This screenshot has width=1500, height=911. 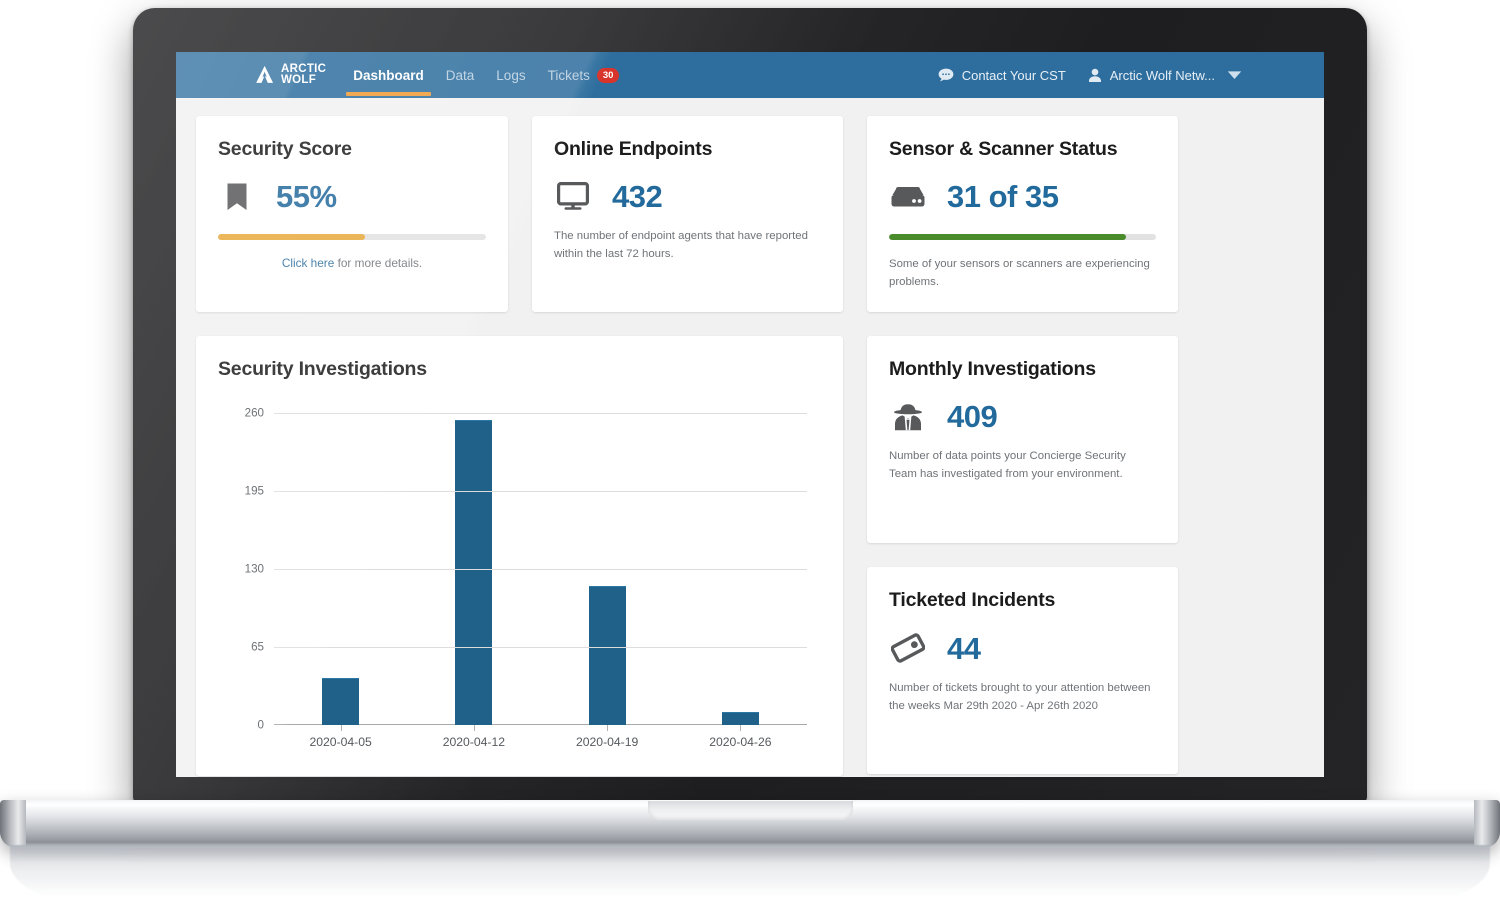 What do you see at coordinates (352, 196) in the screenshot?
I see `security-score-stat: 55%` at bounding box center [352, 196].